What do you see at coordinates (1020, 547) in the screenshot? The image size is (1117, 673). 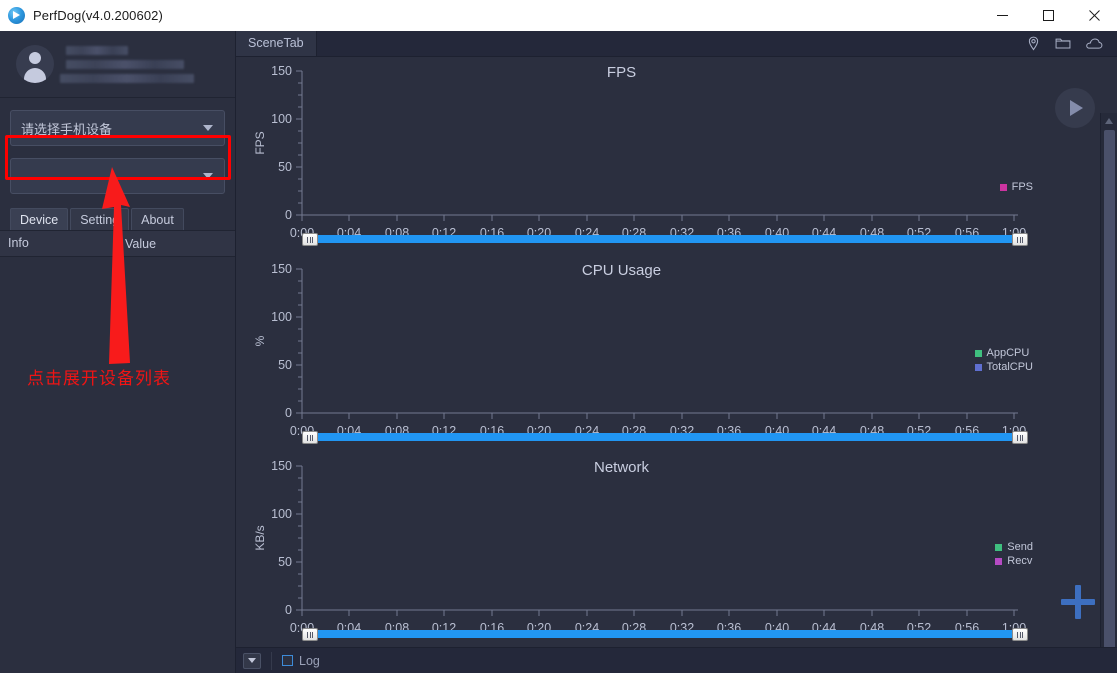 I see `legend-label-send: Send` at bounding box center [1020, 547].